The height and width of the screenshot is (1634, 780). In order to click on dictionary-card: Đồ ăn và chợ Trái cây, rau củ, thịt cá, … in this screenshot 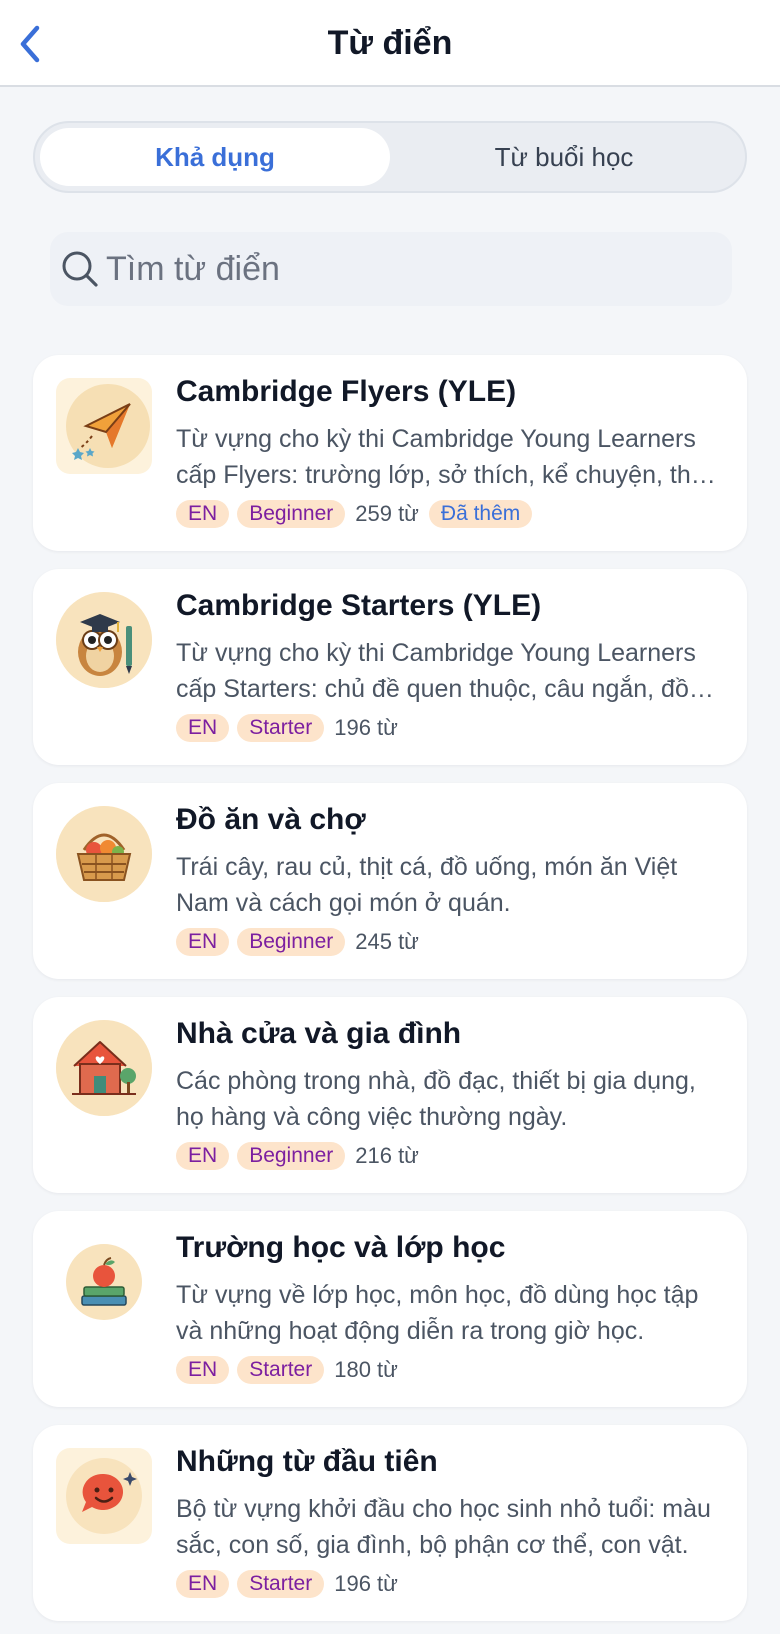, I will do `click(390, 881)`.